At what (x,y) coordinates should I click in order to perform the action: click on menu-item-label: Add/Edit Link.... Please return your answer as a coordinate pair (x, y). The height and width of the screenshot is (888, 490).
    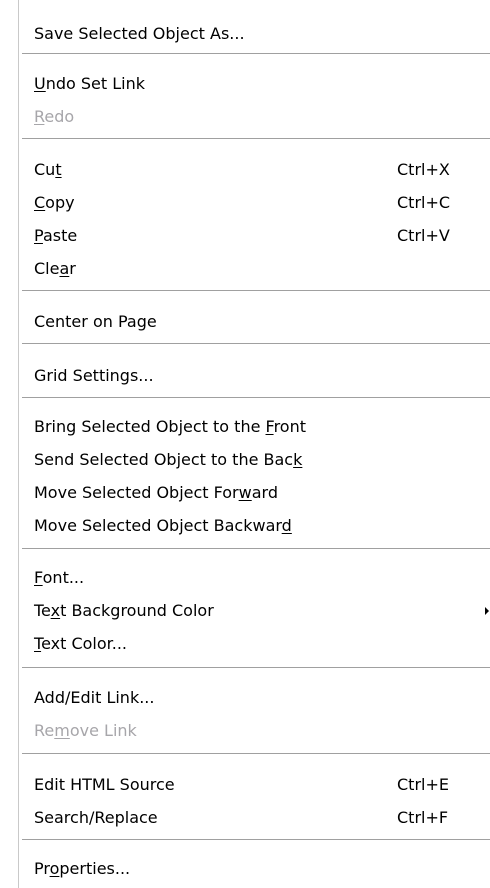
    Looking at the image, I should click on (94, 697).